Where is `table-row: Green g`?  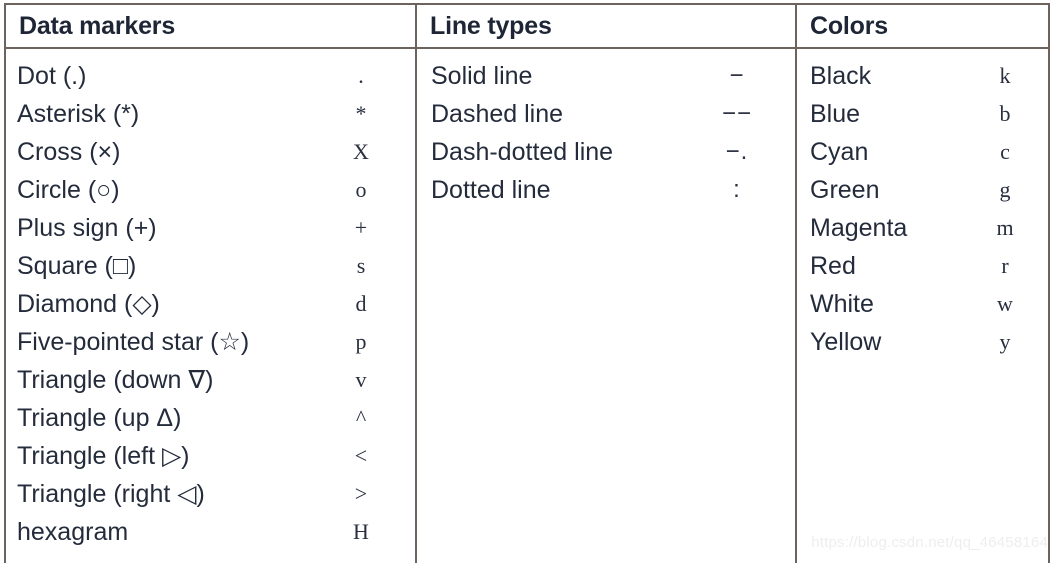
table-row: Green g is located at coordinates (922, 190).